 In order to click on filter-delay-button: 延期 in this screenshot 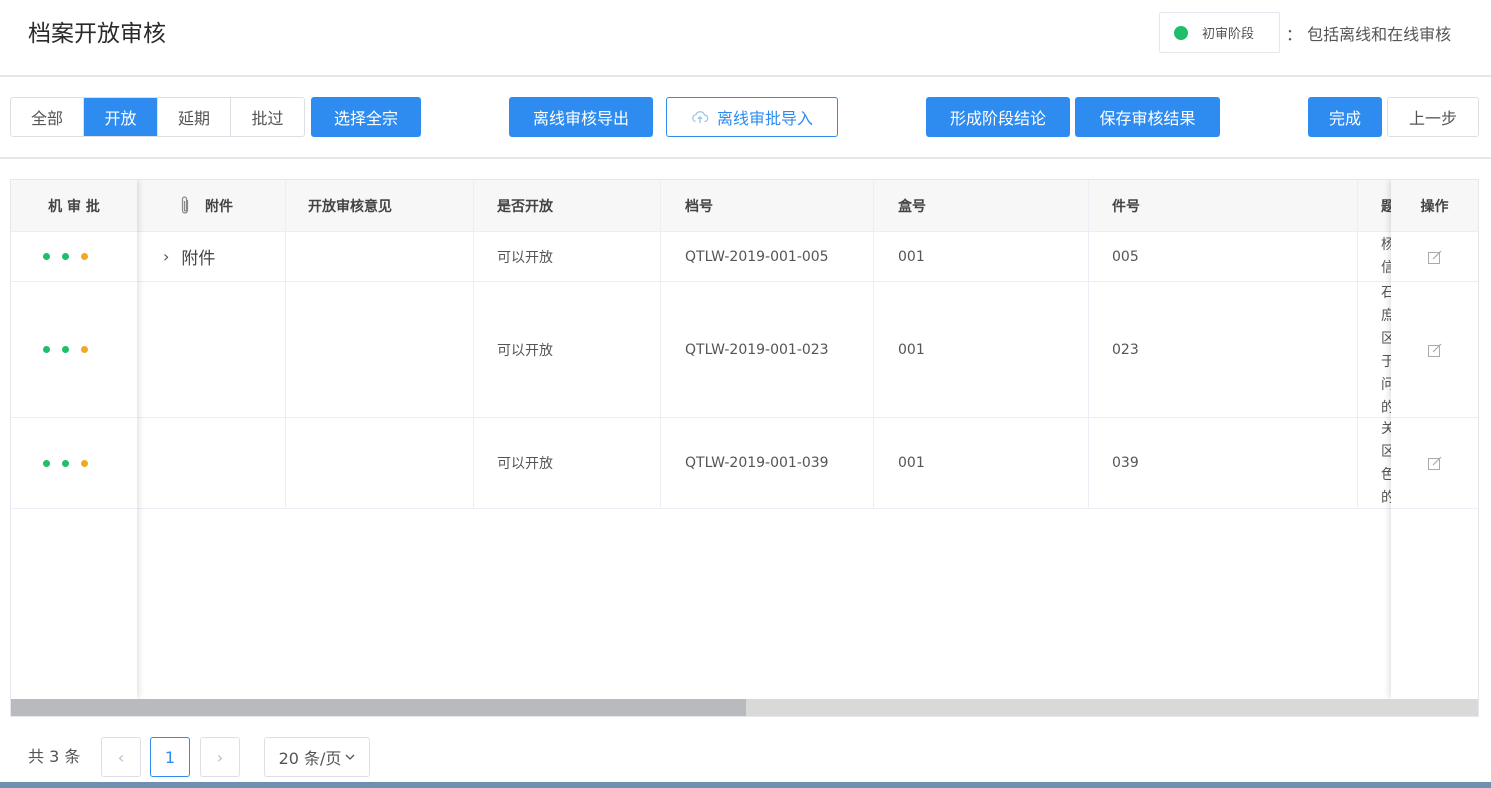, I will do `click(194, 117)`.